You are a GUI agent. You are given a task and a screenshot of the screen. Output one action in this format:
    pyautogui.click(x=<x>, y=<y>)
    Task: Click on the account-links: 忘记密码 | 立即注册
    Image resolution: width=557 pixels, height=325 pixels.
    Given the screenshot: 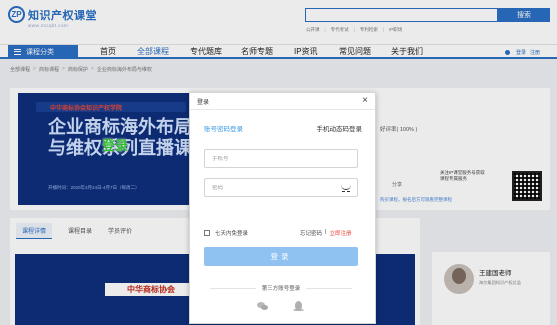 What is the action you would take?
    pyautogui.click(x=325, y=233)
    